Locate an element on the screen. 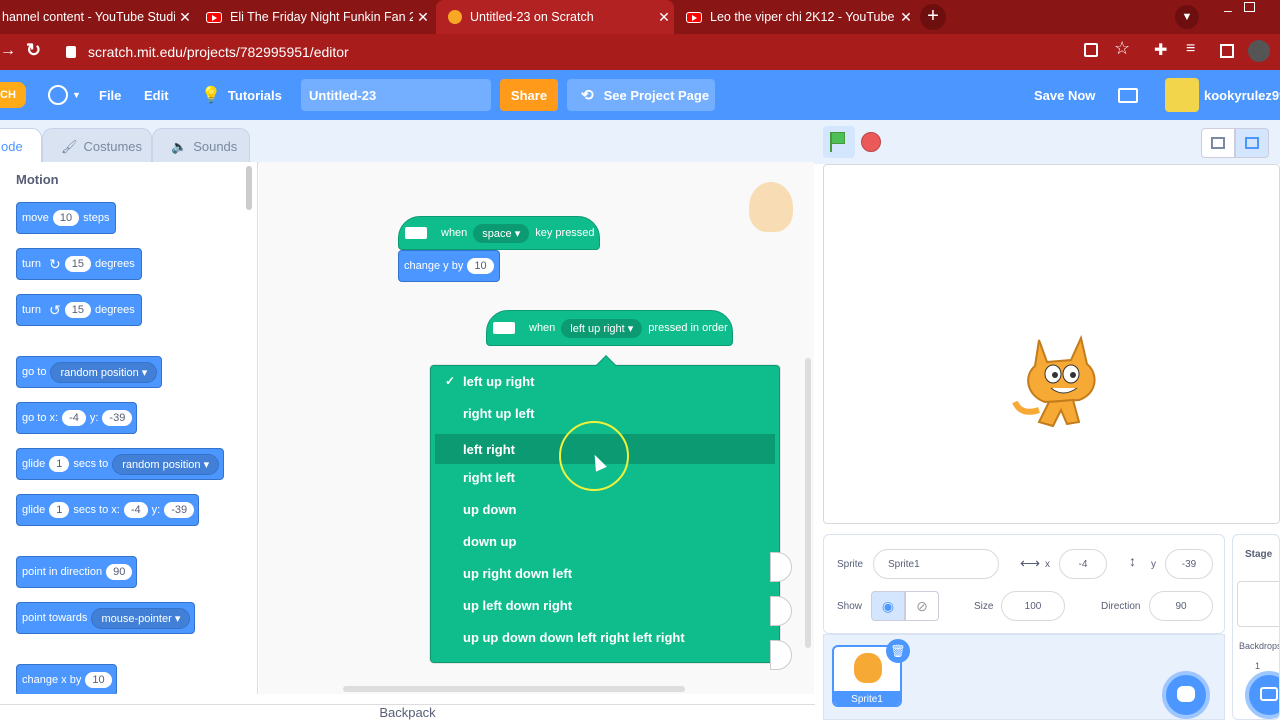 The height and width of the screenshot is (720, 1280). minimize-icon: – is located at coordinates (1228, 10).